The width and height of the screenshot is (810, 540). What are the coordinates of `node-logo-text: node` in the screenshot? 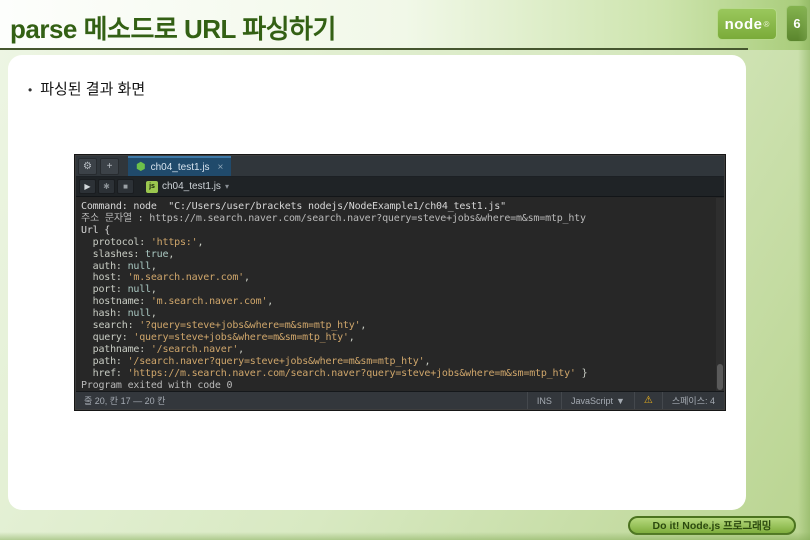 It's located at (743, 24).